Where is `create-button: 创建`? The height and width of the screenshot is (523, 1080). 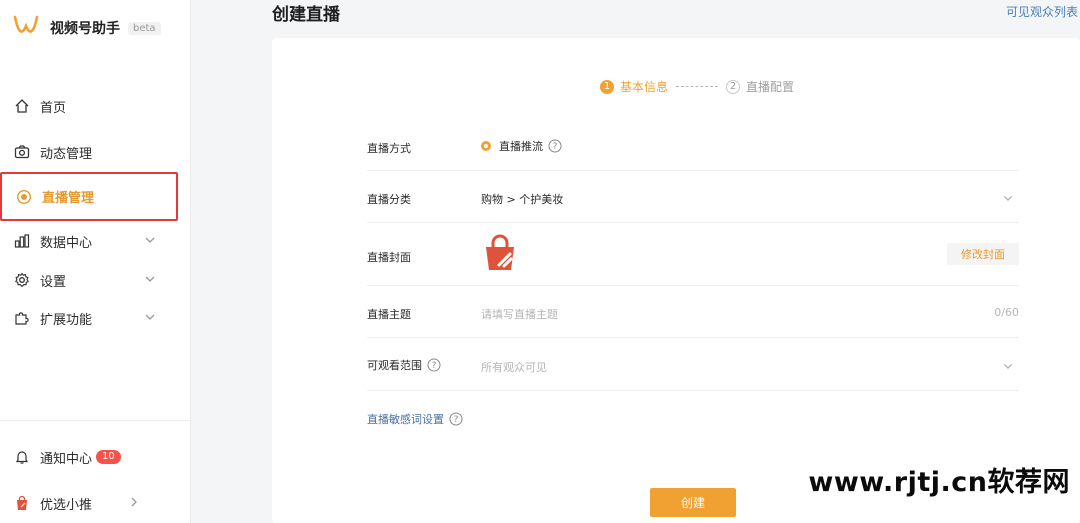
create-button: 创建 is located at coordinates (693, 502).